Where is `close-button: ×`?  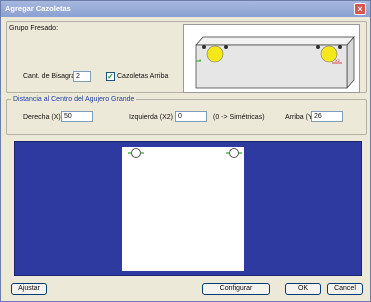
close-button: × is located at coordinates (360, 9).